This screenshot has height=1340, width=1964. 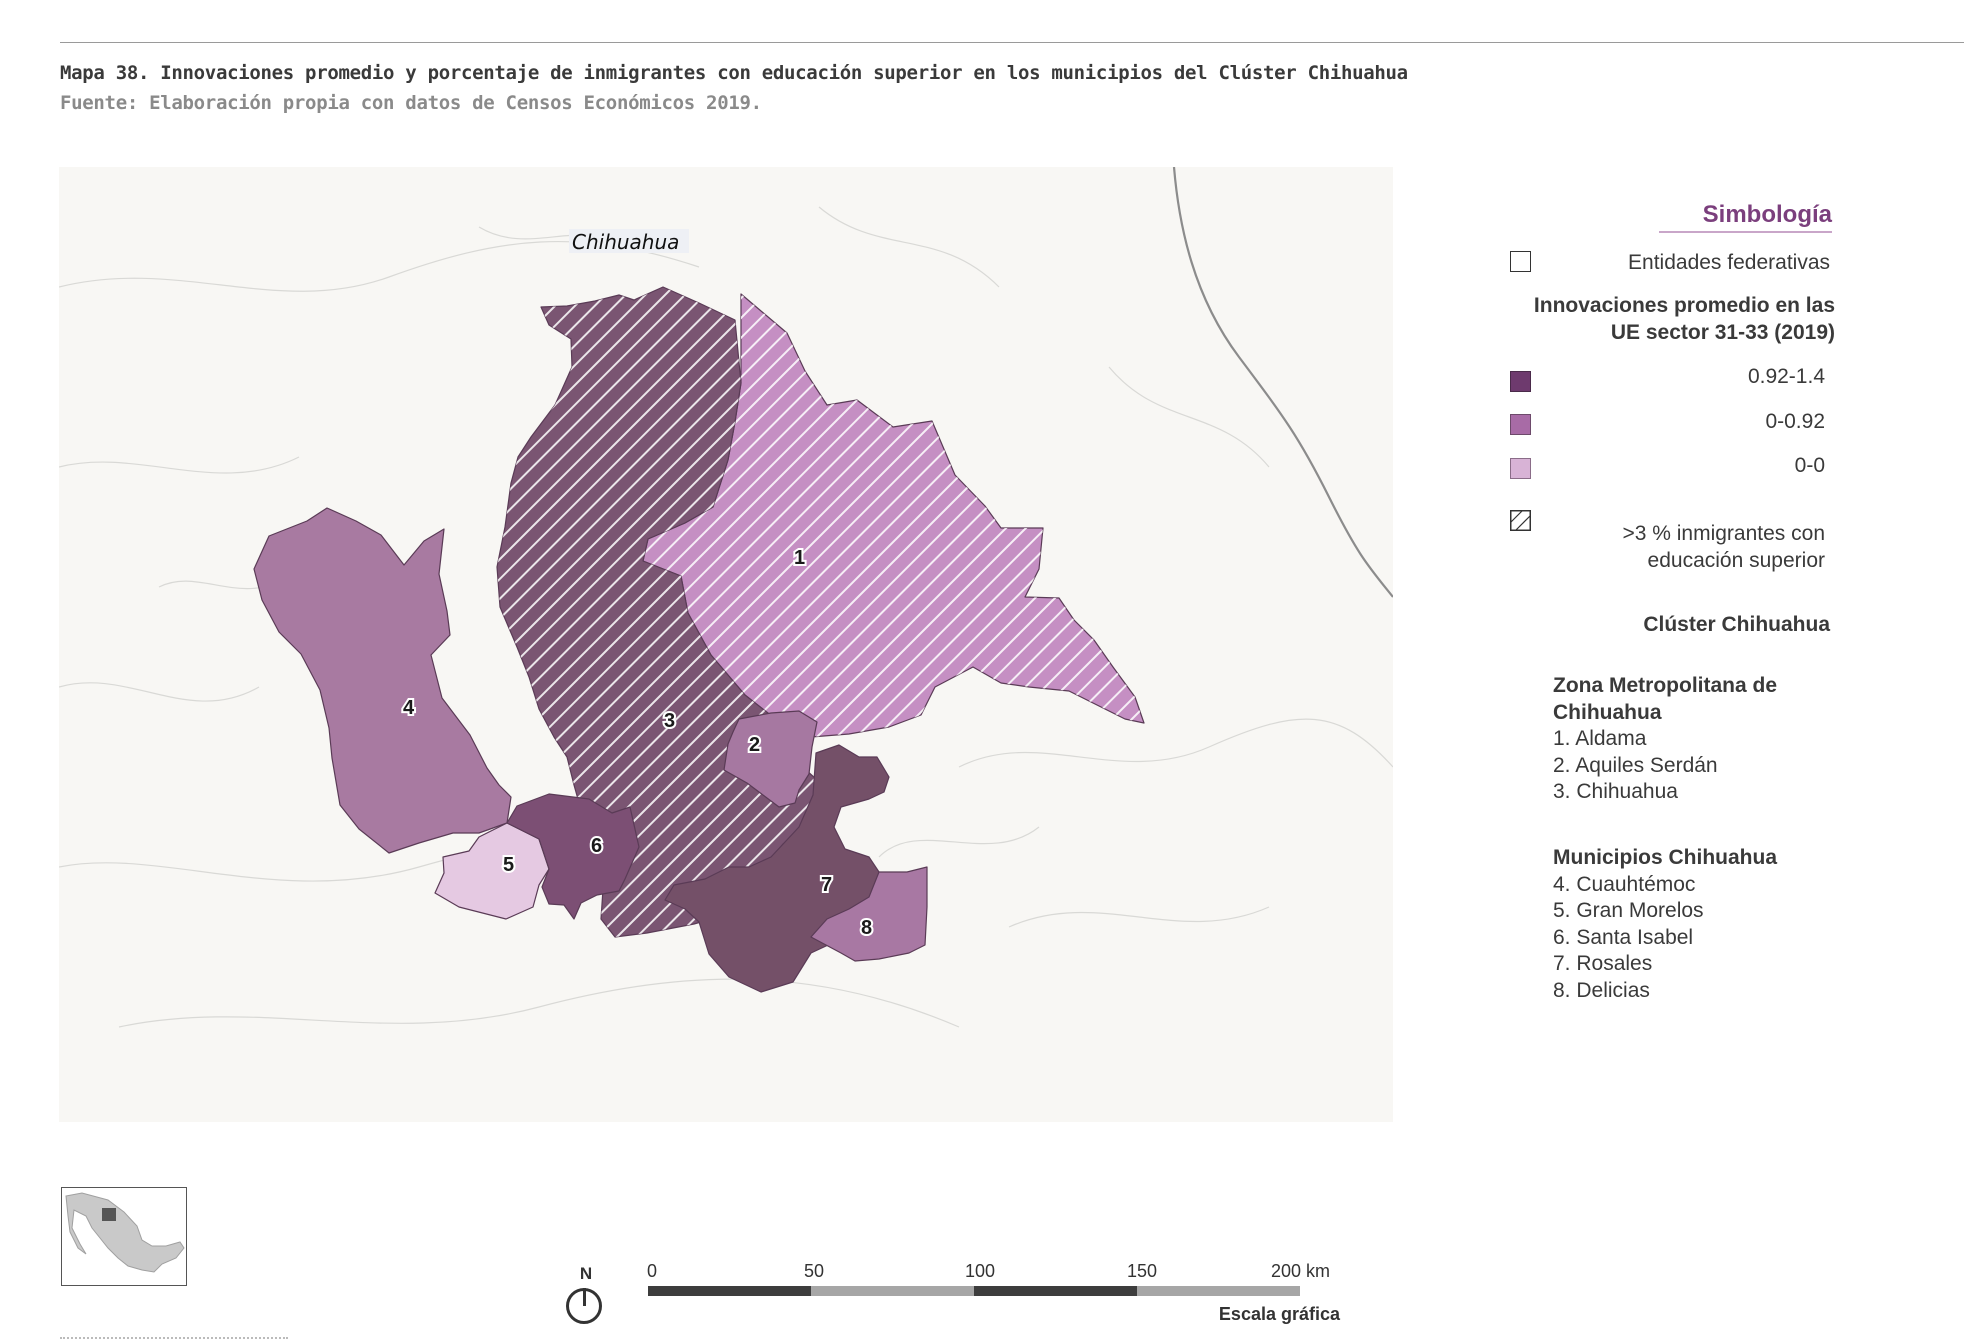 What do you see at coordinates (826, 885) in the screenshot?
I see `map-label-7: 7` at bounding box center [826, 885].